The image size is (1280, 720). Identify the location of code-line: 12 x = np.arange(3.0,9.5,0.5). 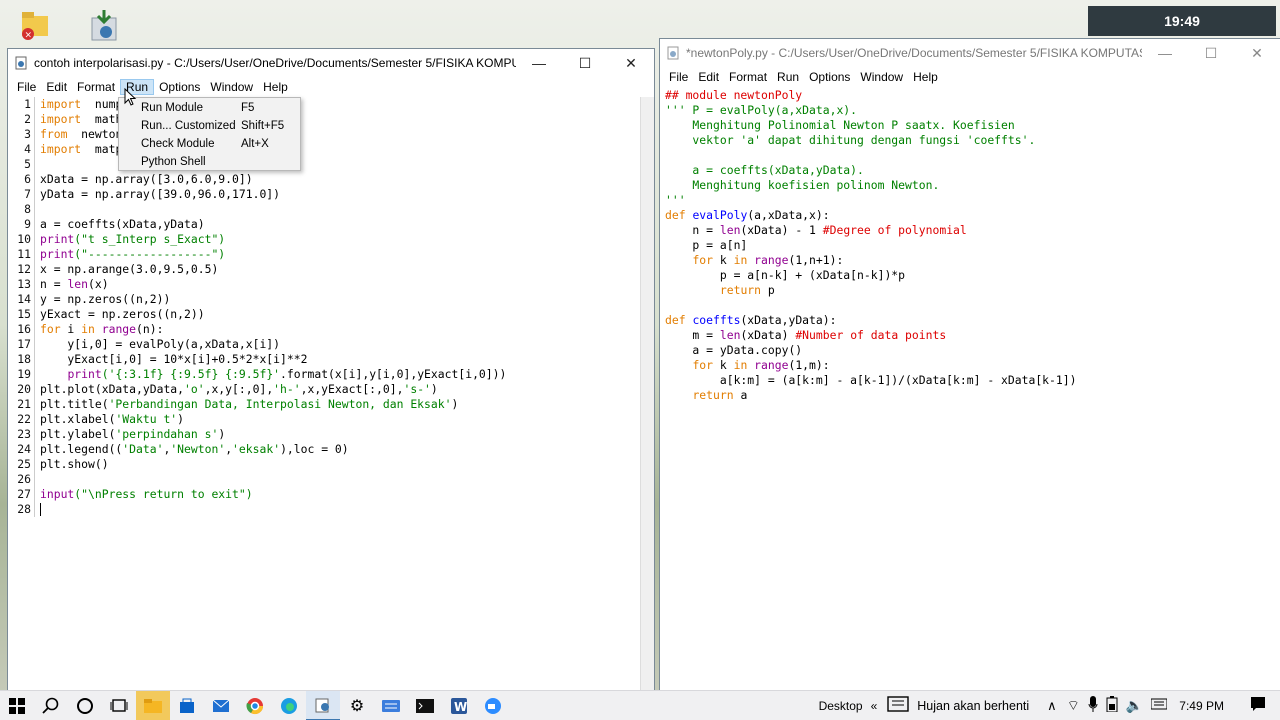
(331, 269).